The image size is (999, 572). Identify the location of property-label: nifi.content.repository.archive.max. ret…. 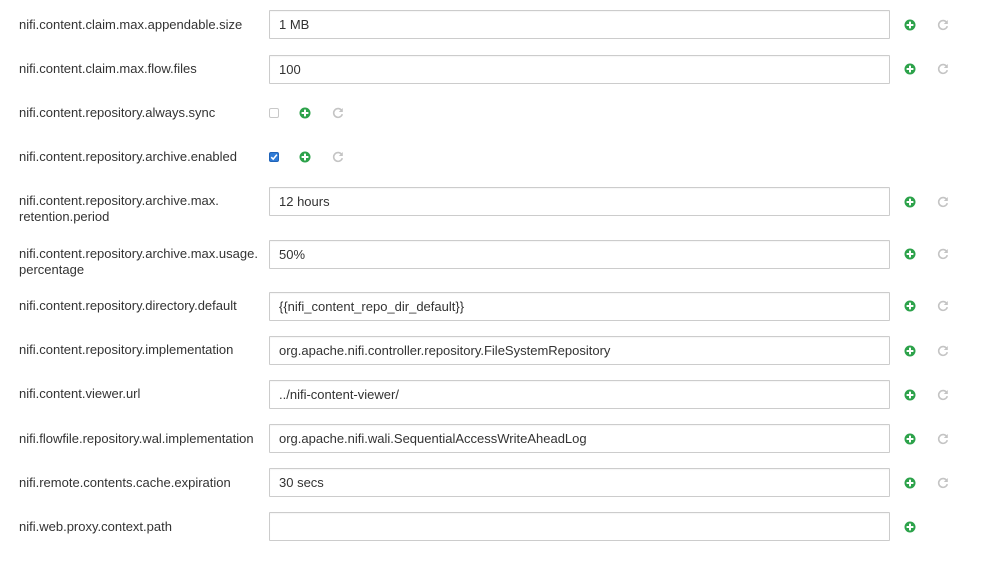
(141, 209).